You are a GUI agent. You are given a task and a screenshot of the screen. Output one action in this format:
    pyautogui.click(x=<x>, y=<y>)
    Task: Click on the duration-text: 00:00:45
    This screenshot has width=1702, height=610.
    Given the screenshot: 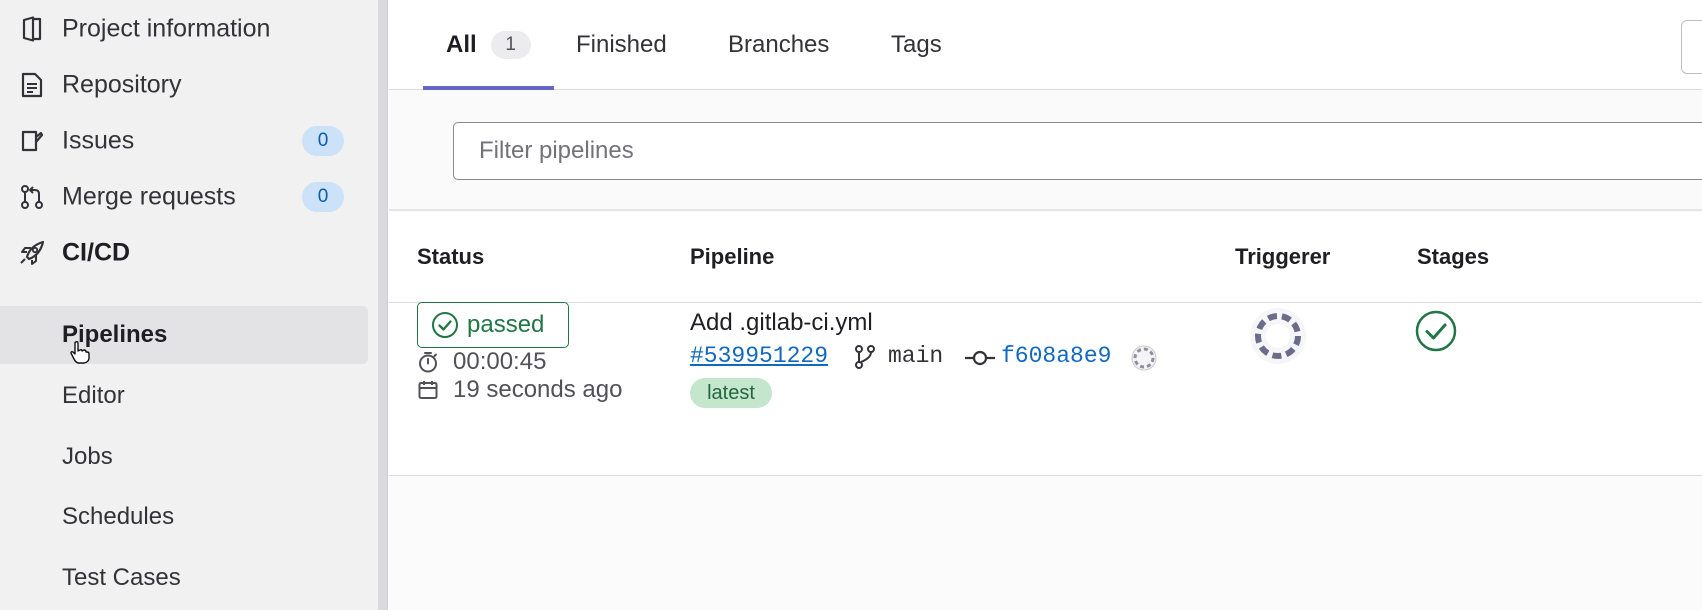 What is the action you would take?
    pyautogui.click(x=500, y=361)
    